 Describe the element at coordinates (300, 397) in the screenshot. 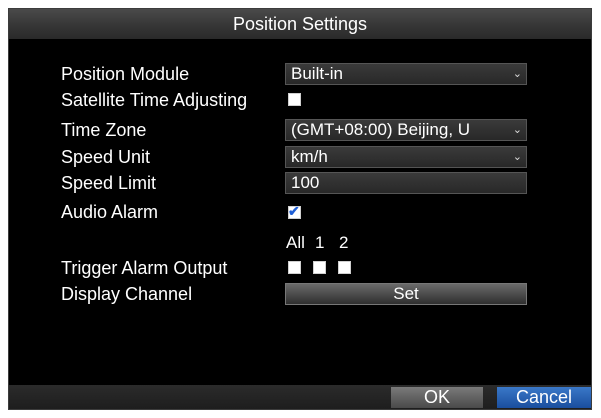

I see `bottom-bar: OK Cancel` at that location.